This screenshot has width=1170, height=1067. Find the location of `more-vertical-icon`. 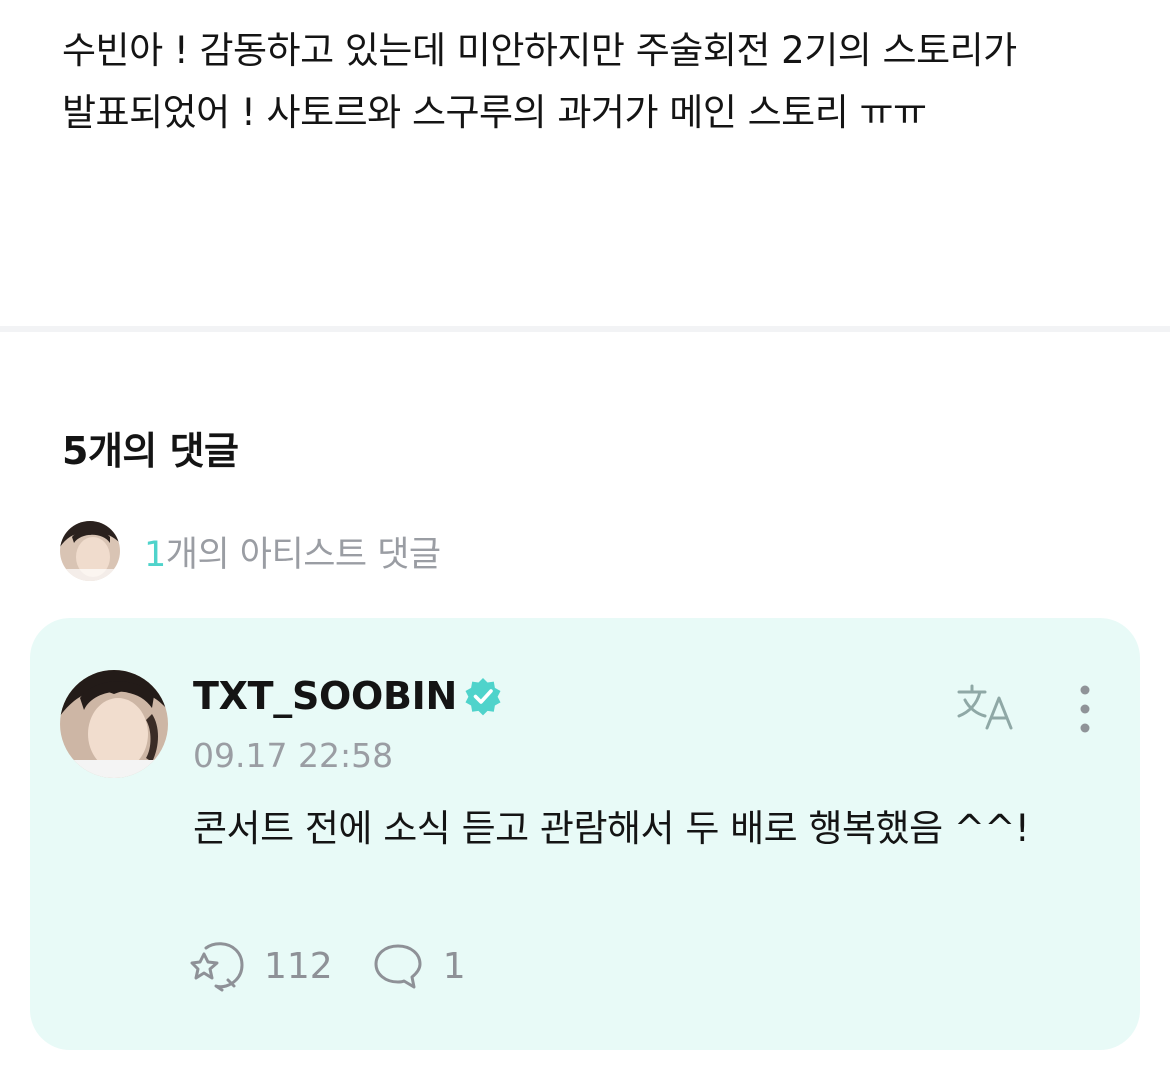

more-vertical-icon is located at coordinates (1085, 709).